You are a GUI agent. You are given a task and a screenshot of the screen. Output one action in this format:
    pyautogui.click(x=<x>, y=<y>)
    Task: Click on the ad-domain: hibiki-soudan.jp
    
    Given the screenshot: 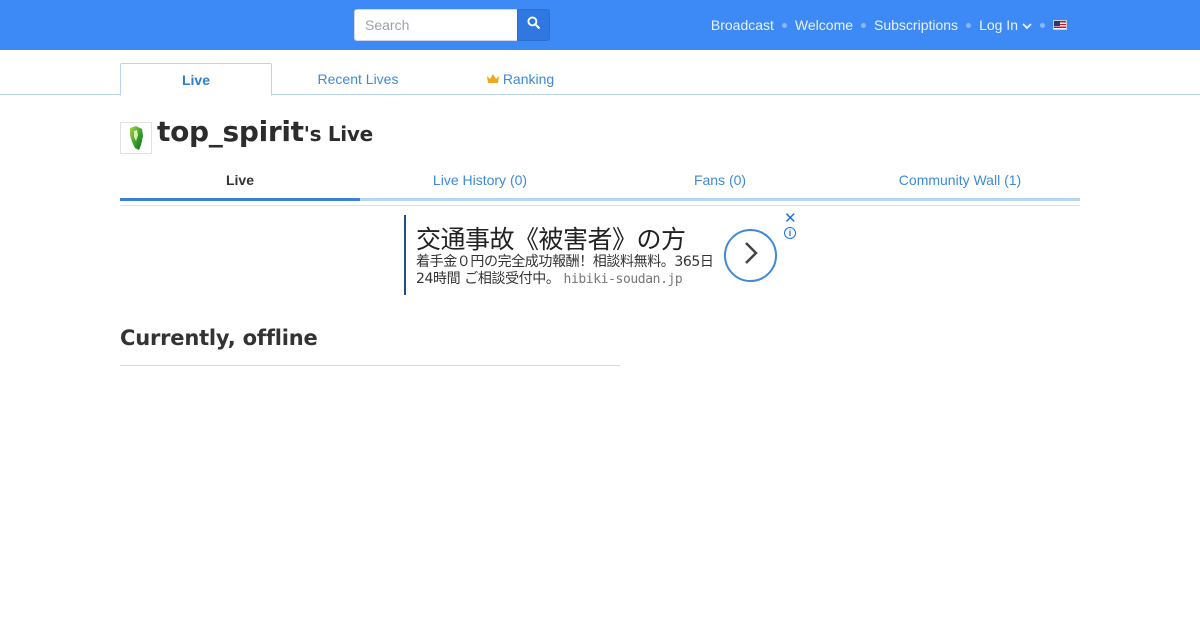 What is the action you would take?
    pyautogui.click(x=623, y=279)
    